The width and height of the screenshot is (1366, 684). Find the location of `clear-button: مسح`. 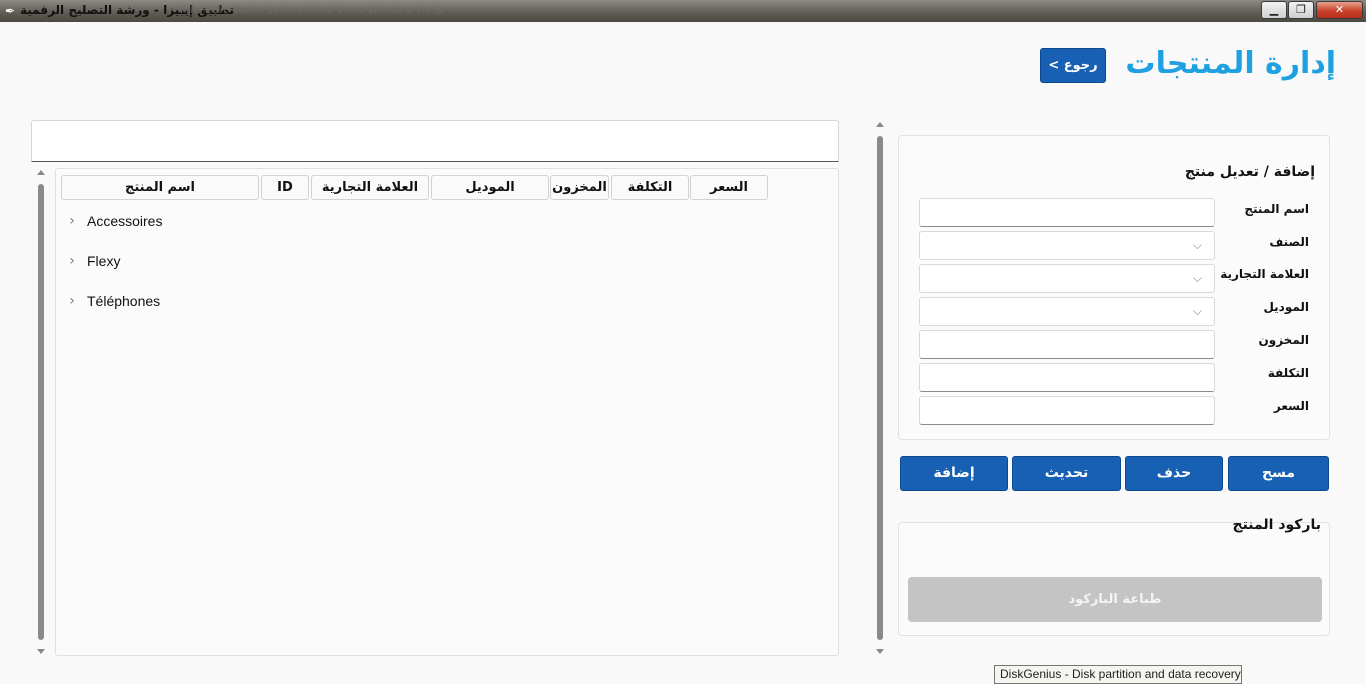

clear-button: مسح is located at coordinates (1278, 473).